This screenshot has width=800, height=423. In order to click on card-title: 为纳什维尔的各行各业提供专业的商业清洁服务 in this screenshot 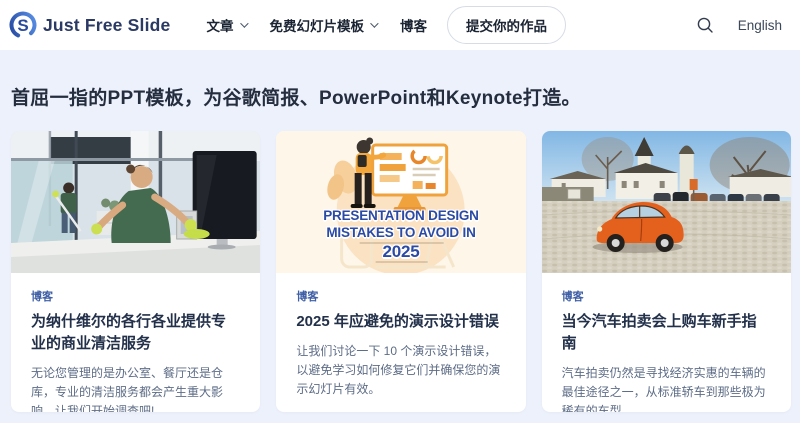, I will do `click(135, 333)`.